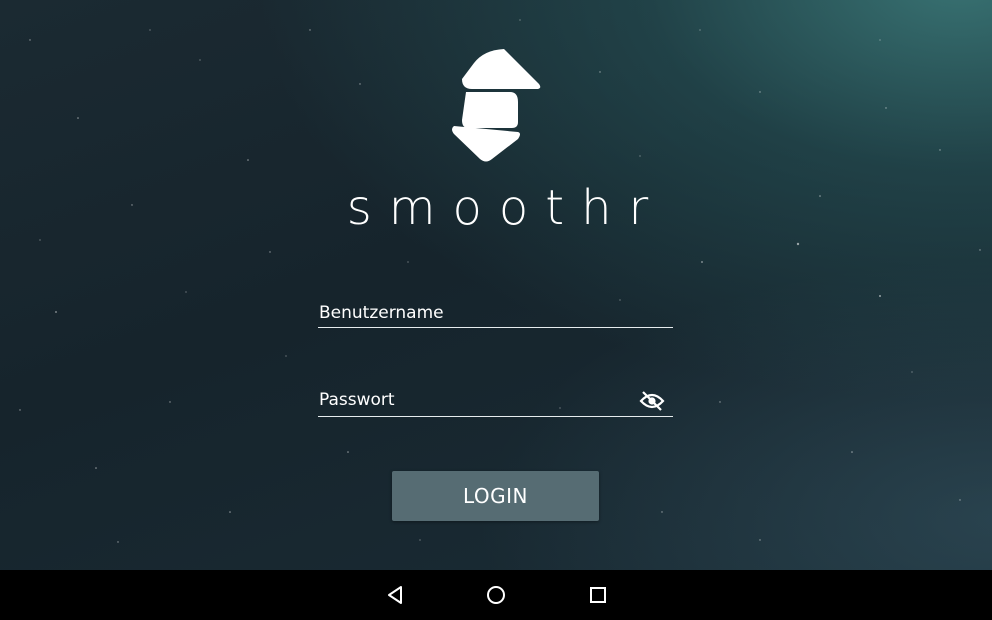  What do you see at coordinates (357, 400) in the screenshot?
I see `password-placeholder: Passwort` at bounding box center [357, 400].